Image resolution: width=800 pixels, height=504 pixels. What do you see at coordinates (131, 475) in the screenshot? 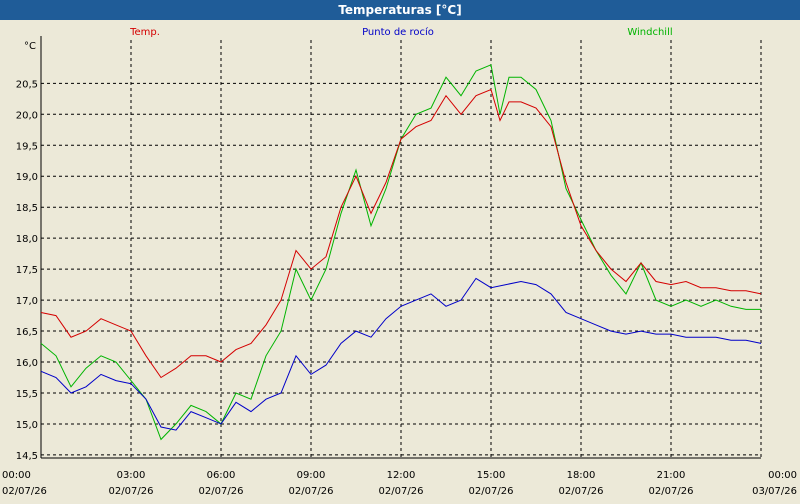
I see `x-tick-time-label: 03:00` at bounding box center [131, 475].